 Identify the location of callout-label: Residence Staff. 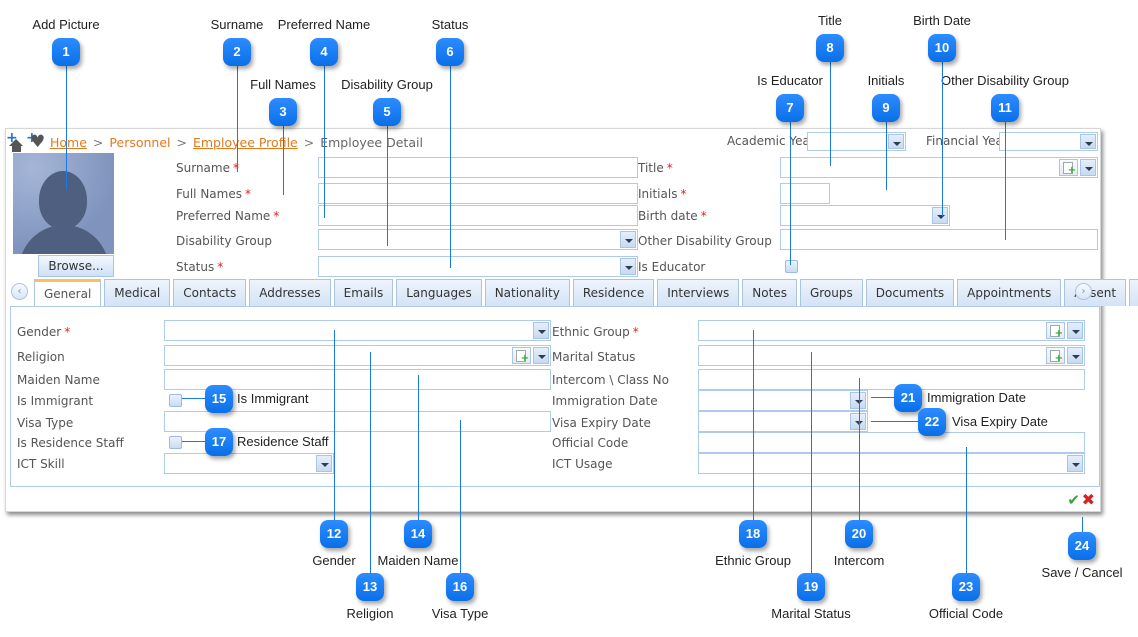
(283, 441).